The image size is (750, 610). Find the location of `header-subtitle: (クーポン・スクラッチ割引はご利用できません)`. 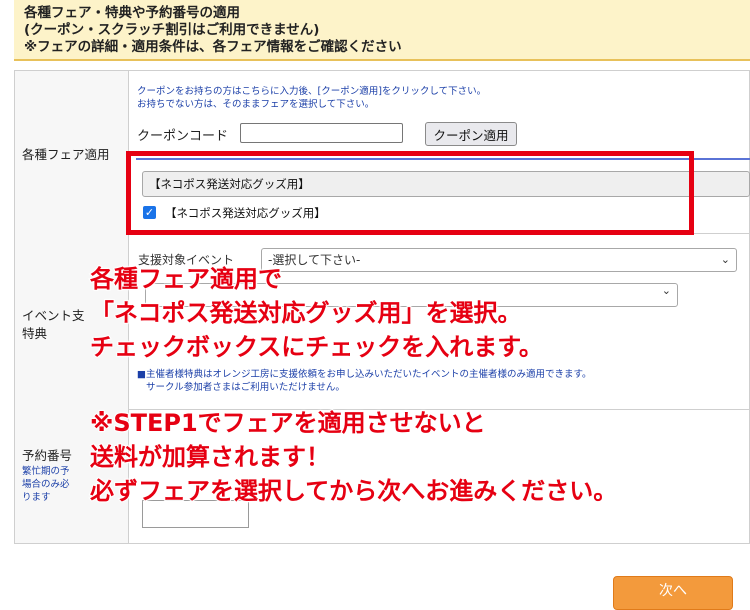

header-subtitle: (クーポン・スクラッチ割引はご利用できません) is located at coordinates (172, 30).